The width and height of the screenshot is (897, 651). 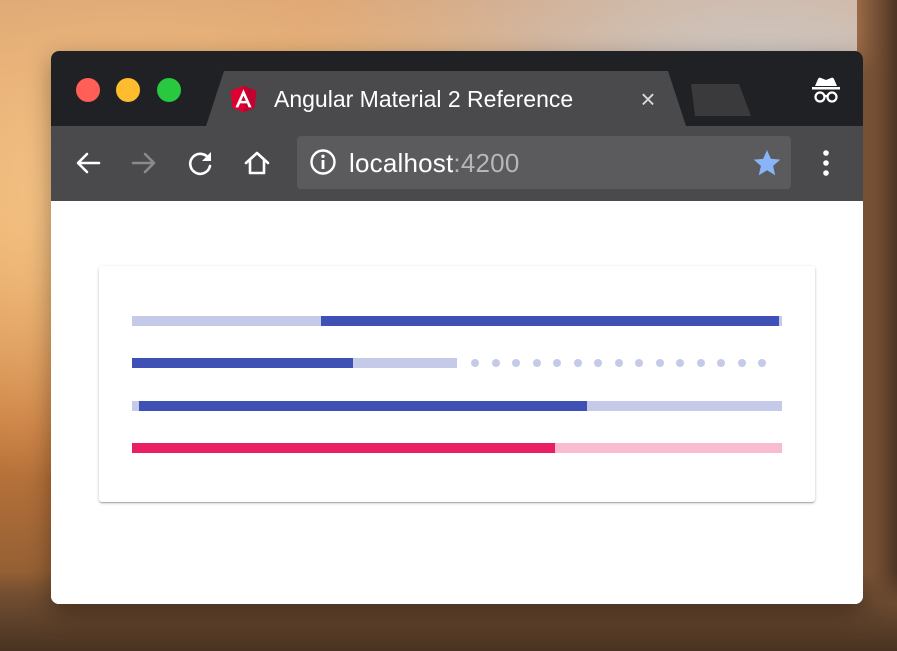 I want to click on progress-bar-buffer, so click(x=457, y=363).